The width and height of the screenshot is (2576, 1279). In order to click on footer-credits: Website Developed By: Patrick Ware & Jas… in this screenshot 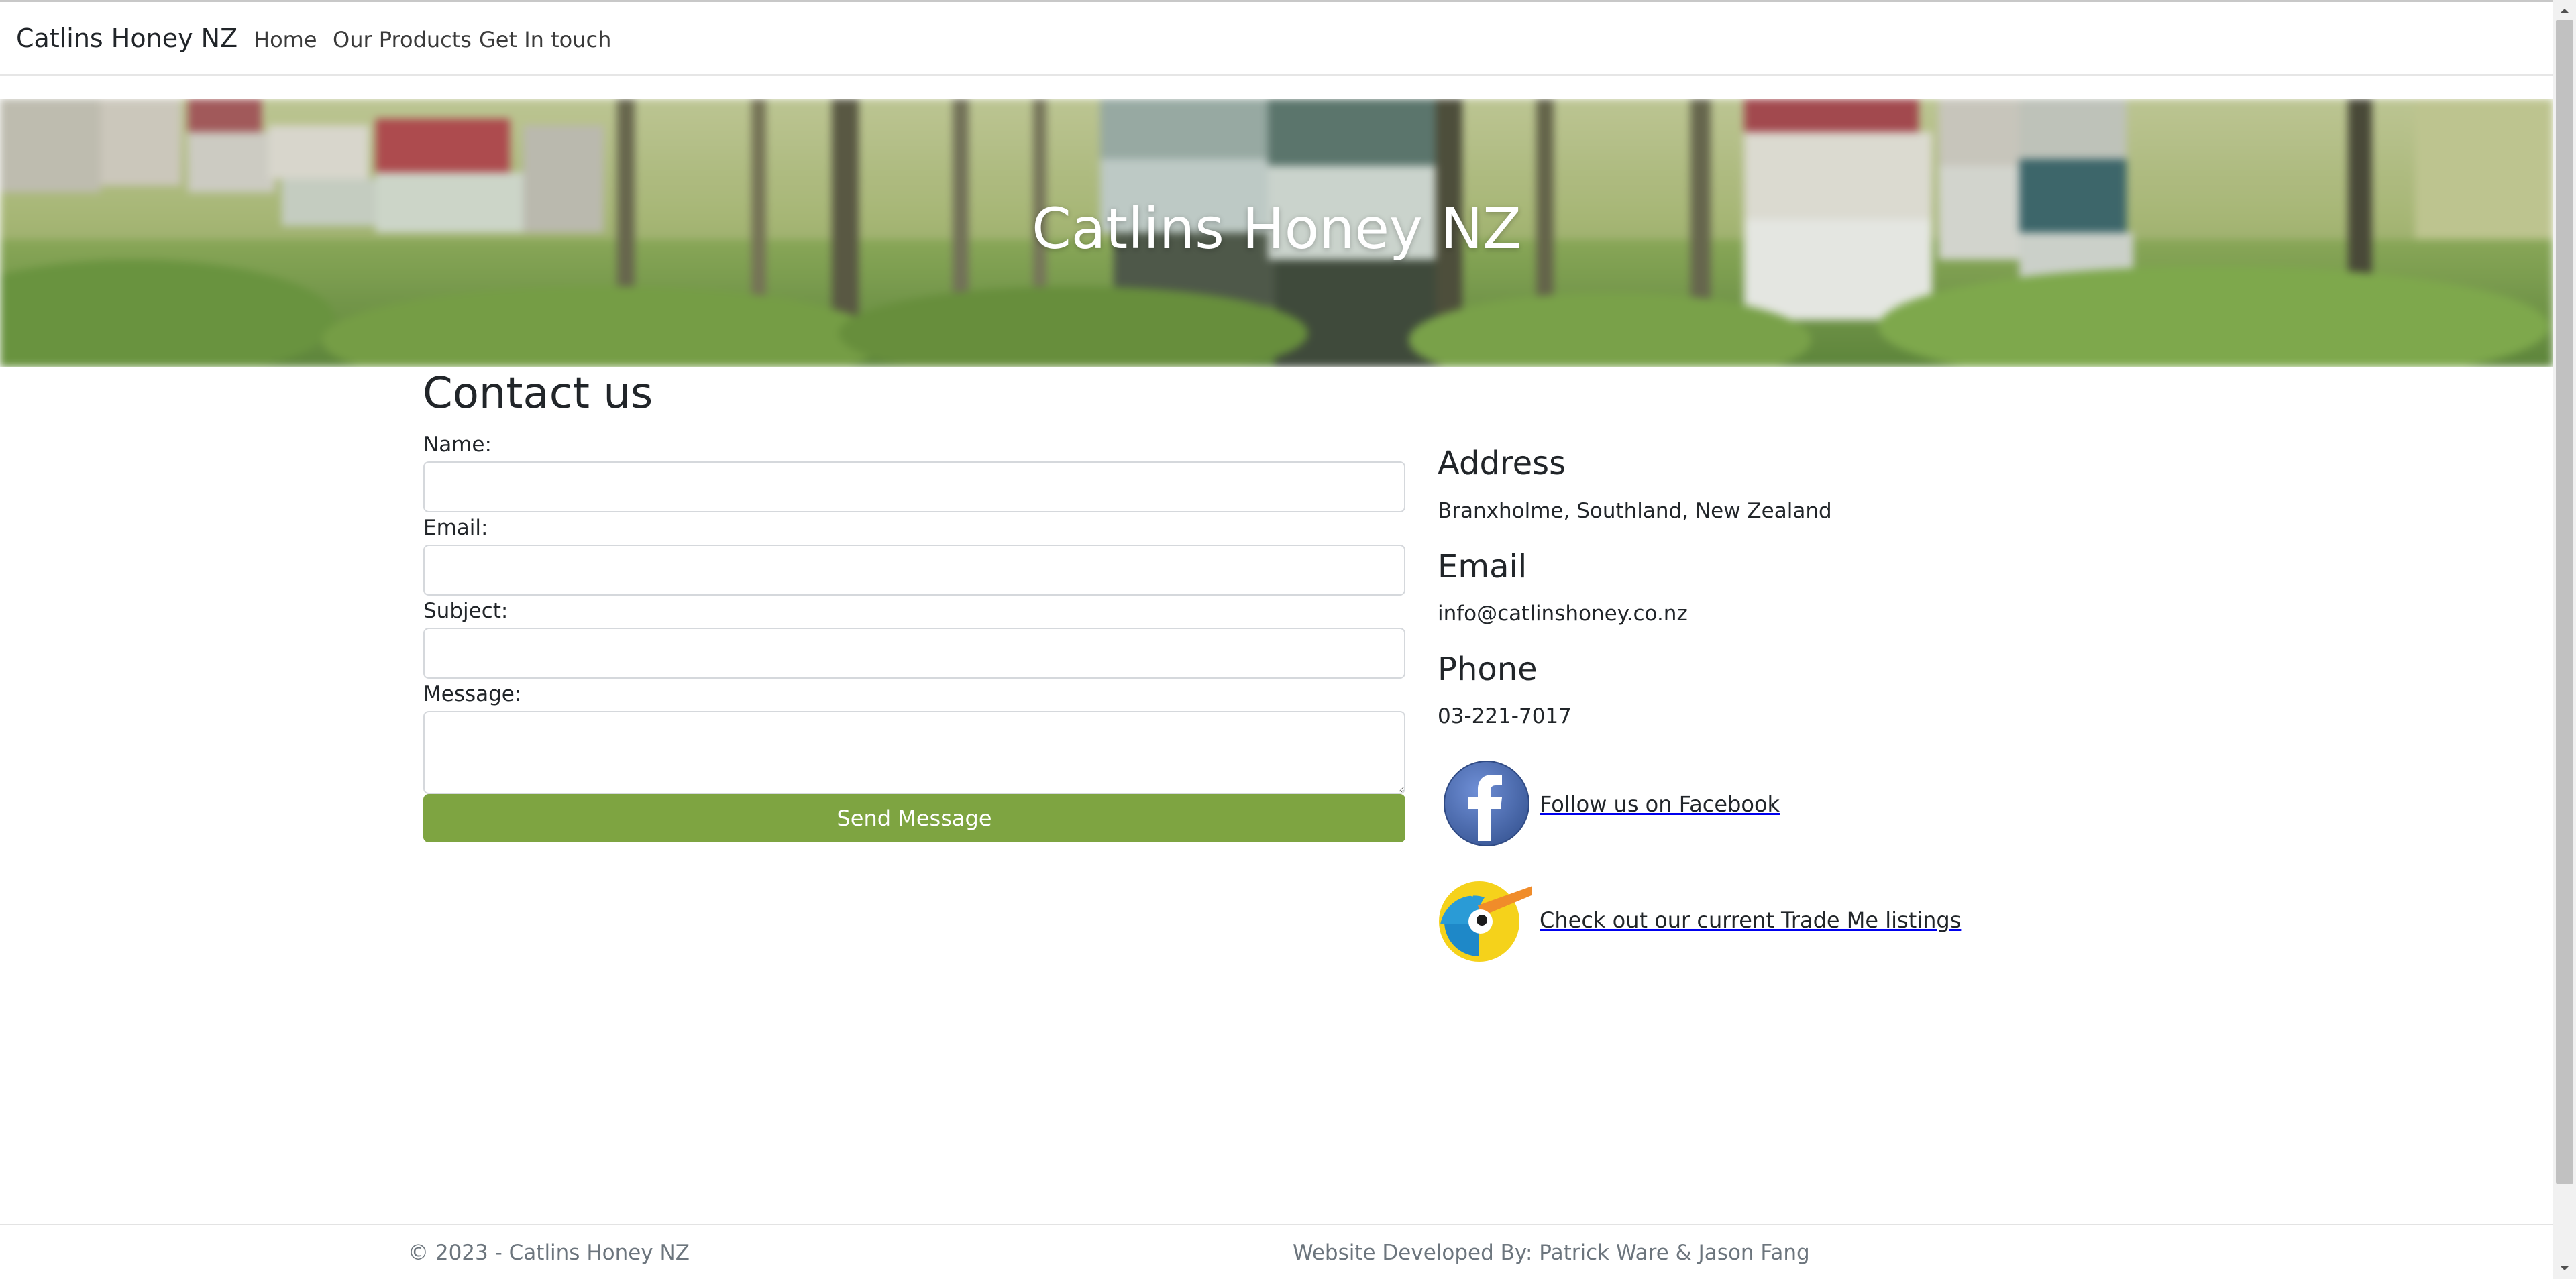, I will do `click(1551, 1253)`.